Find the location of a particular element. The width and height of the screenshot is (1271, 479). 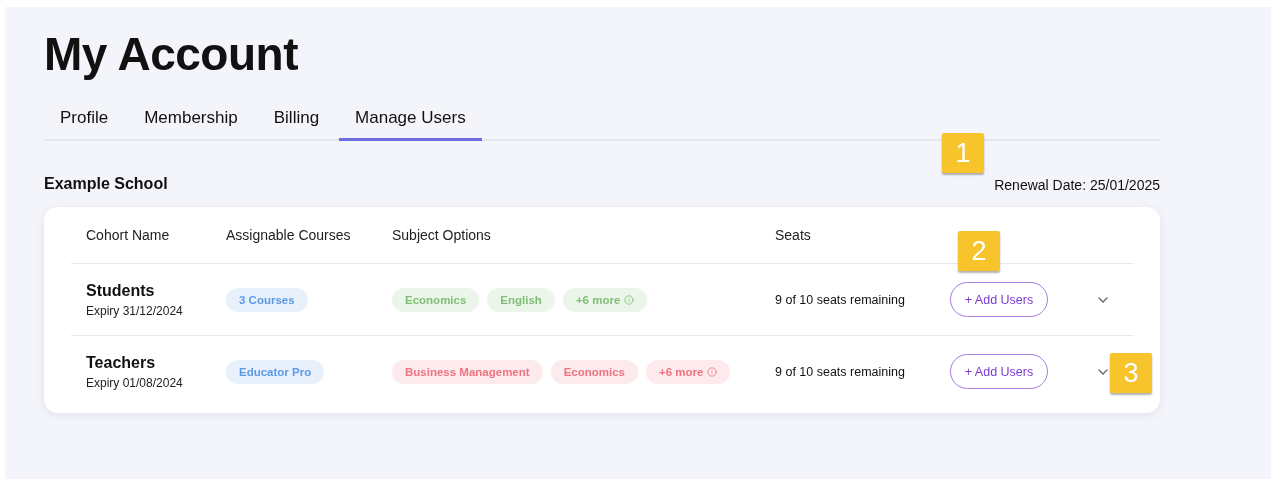

column-header: Cohort Name is located at coordinates (128, 235).